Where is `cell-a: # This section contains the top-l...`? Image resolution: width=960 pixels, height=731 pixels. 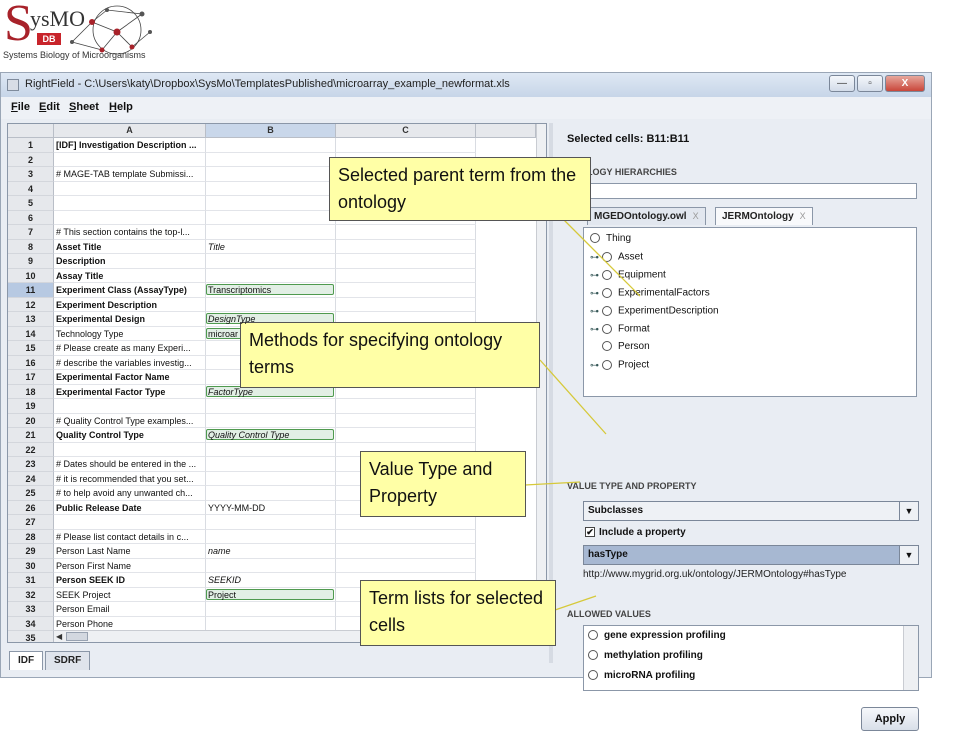 cell-a: # This section contains the top-l... is located at coordinates (130, 232).